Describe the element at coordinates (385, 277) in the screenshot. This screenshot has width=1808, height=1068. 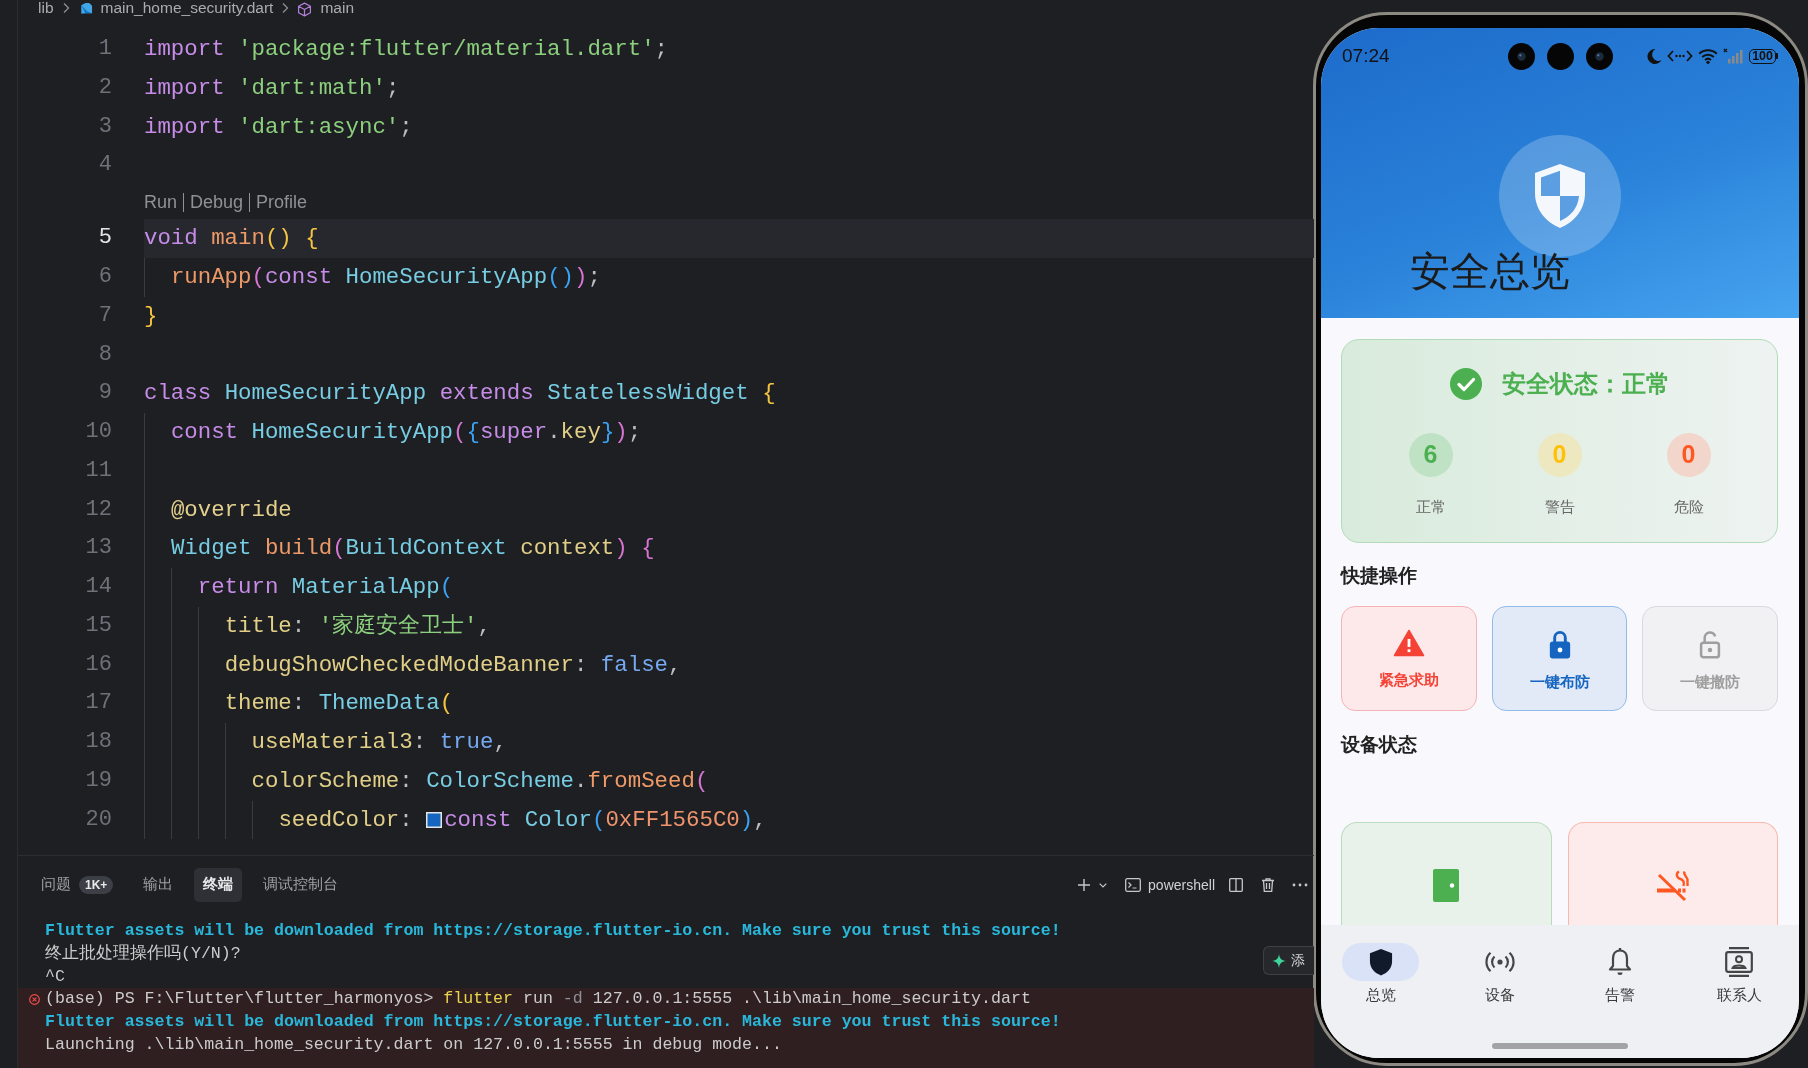
I see `code-text: runApp(const HomeSecurityApp());` at that location.